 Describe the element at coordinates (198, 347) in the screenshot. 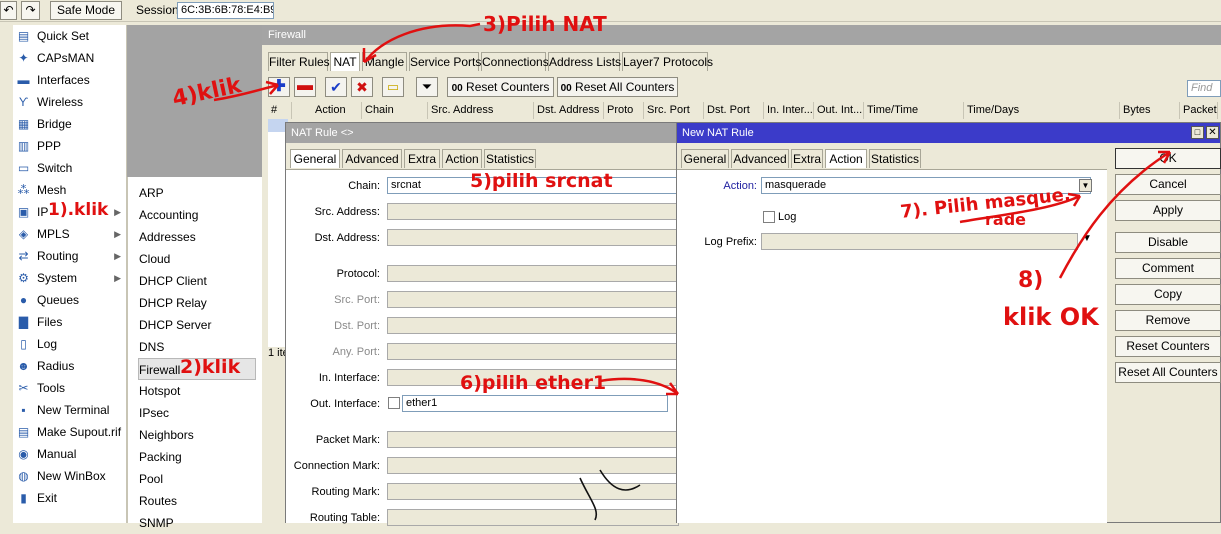

I see `submenu-item-dns: DNS` at that location.